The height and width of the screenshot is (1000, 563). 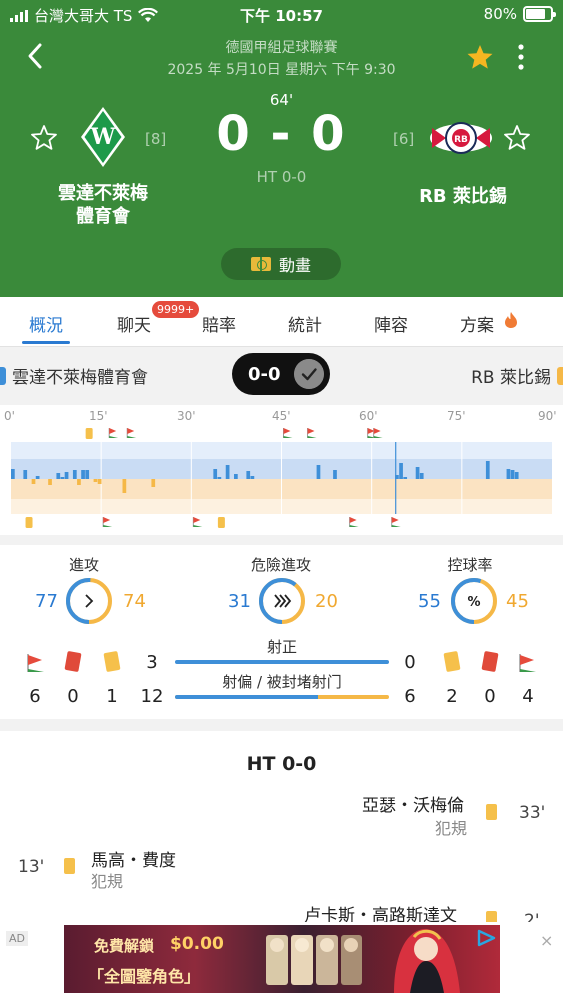 I want to click on away-yellow-cards: 2, so click(x=452, y=696).